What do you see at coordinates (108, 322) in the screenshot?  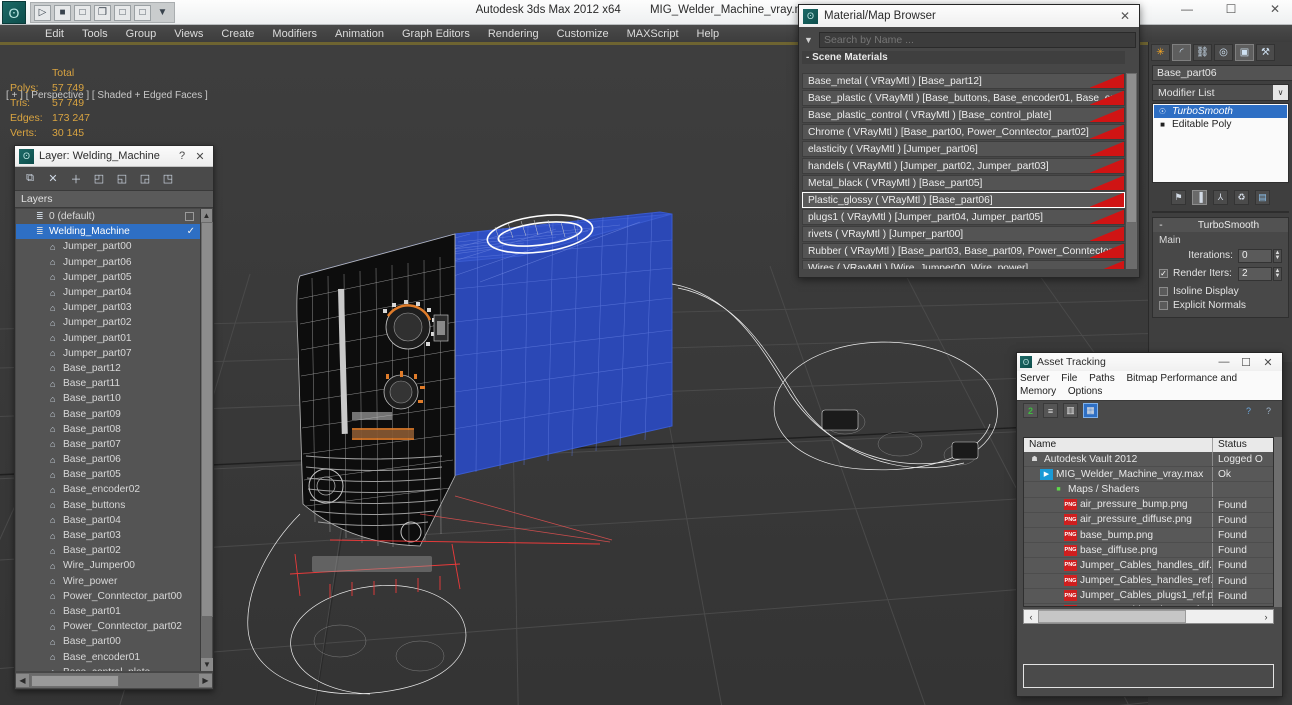 I see `layer-list-item: ⌂ Jumper_part02` at bounding box center [108, 322].